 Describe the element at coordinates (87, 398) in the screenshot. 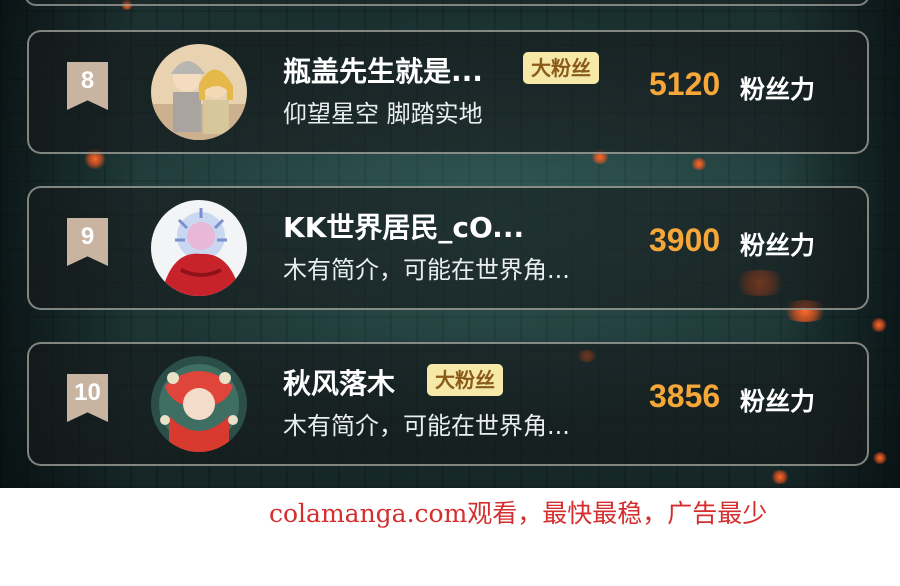

I see `rank-ribbon: 10` at that location.